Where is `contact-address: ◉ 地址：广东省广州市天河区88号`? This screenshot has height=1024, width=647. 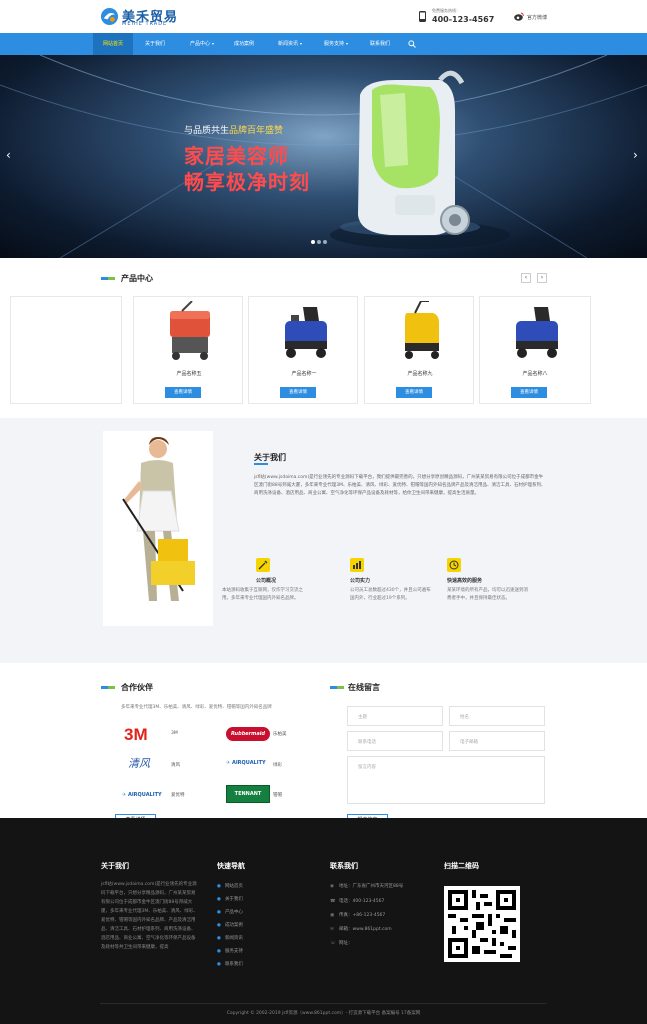 contact-address: ◉ 地址：广东省广州市天河区88号 is located at coordinates (366, 886).